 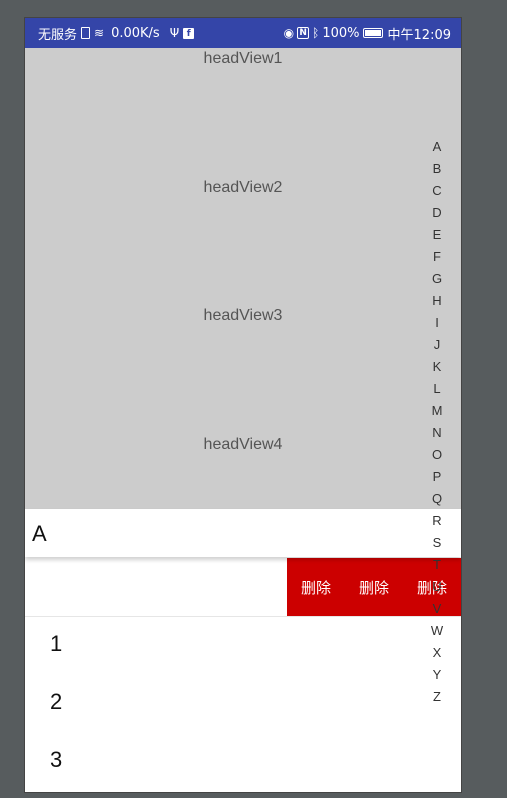 What do you see at coordinates (437, 257) in the screenshot?
I see `index-letter-f: F` at bounding box center [437, 257].